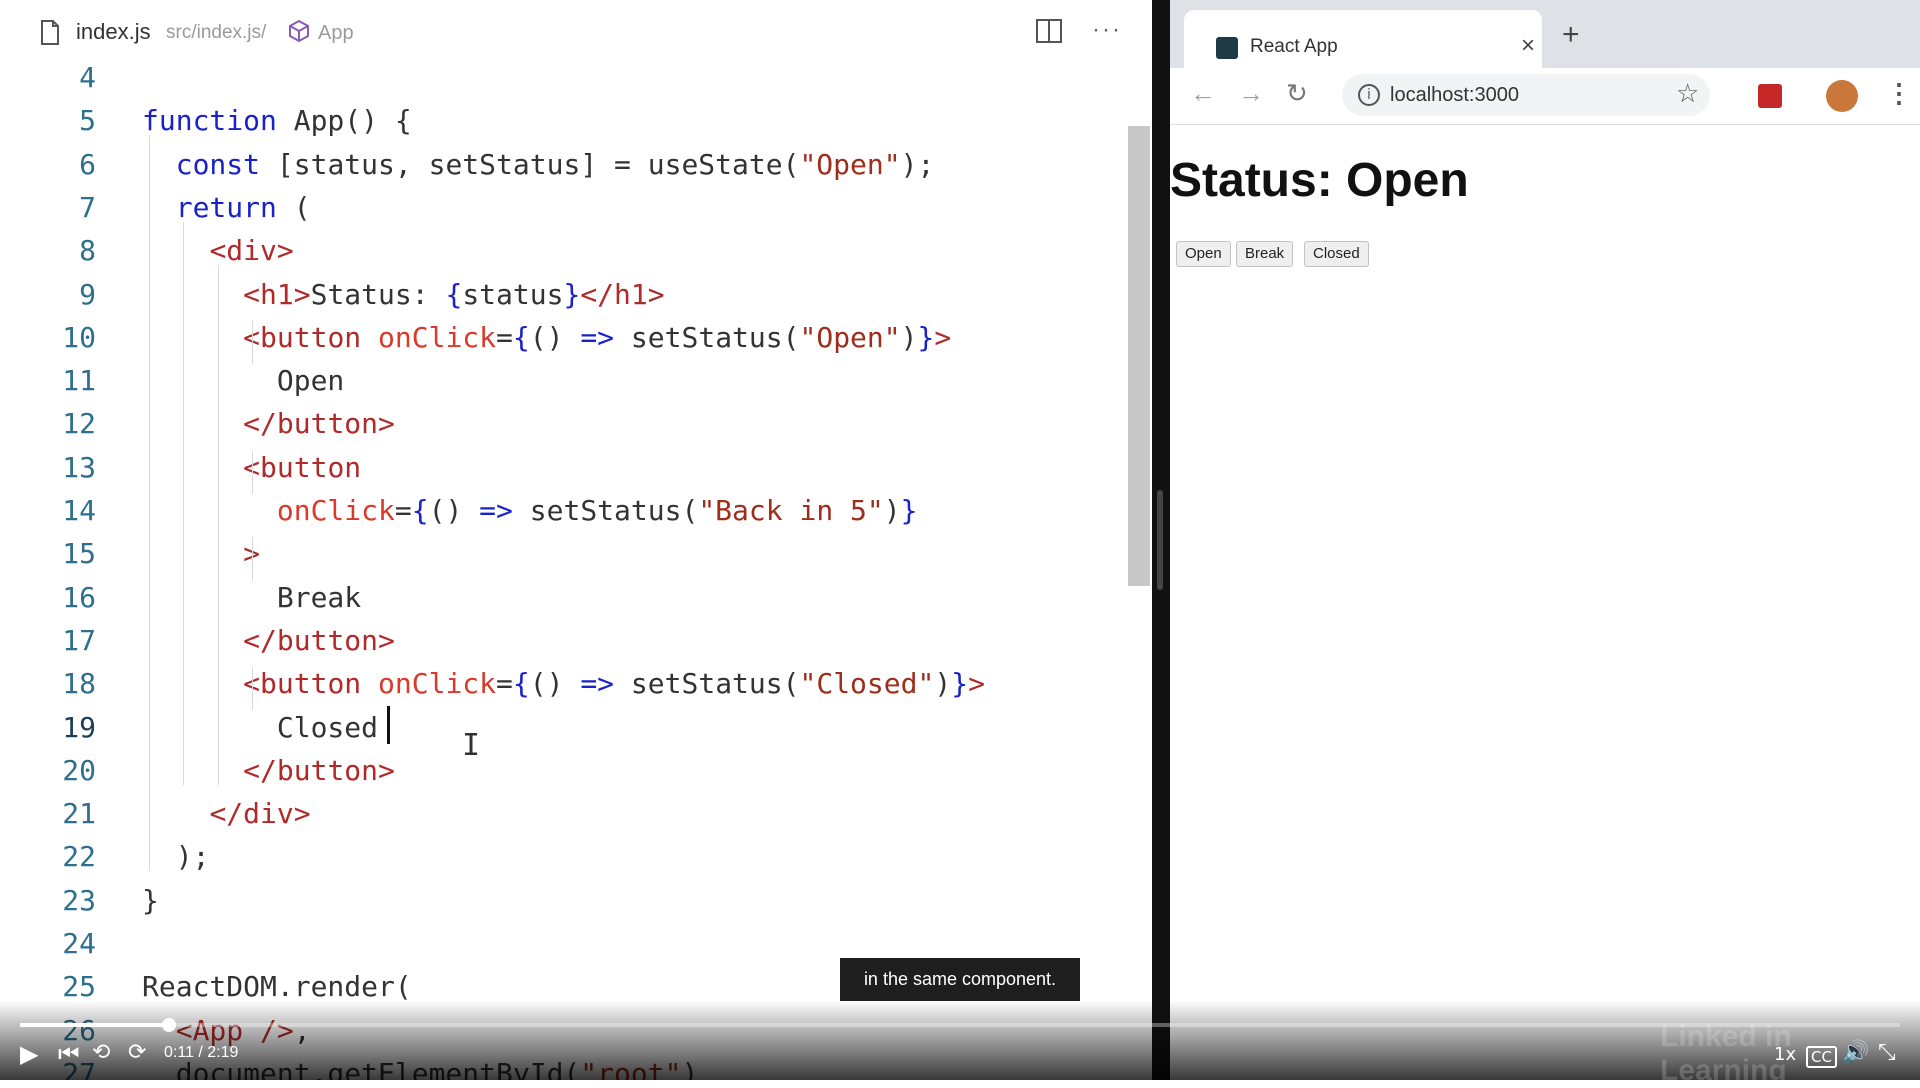 Image resolution: width=1920 pixels, height=1088 pixels. I want to click on code-token: (), so click(555, 337).